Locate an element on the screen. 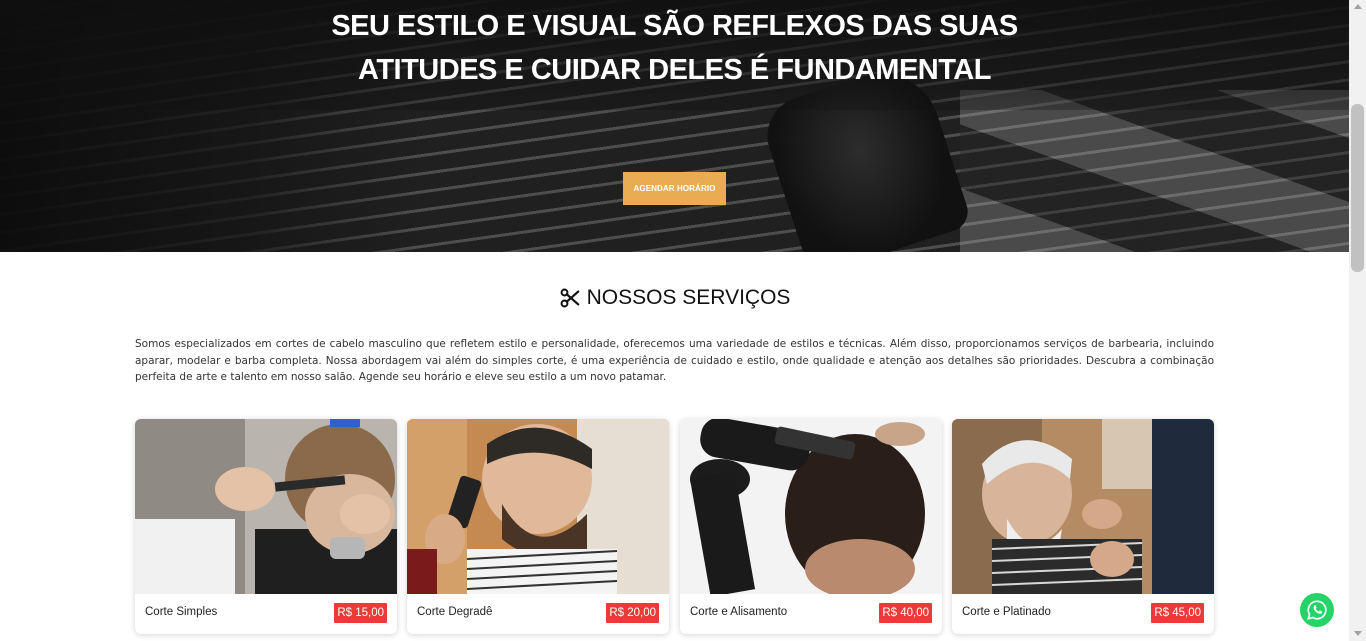 This screenshot has width=1366, height=641. schedule-appointment-button: AGENDAR HORÁRIO is located at coordinates (674, 188).